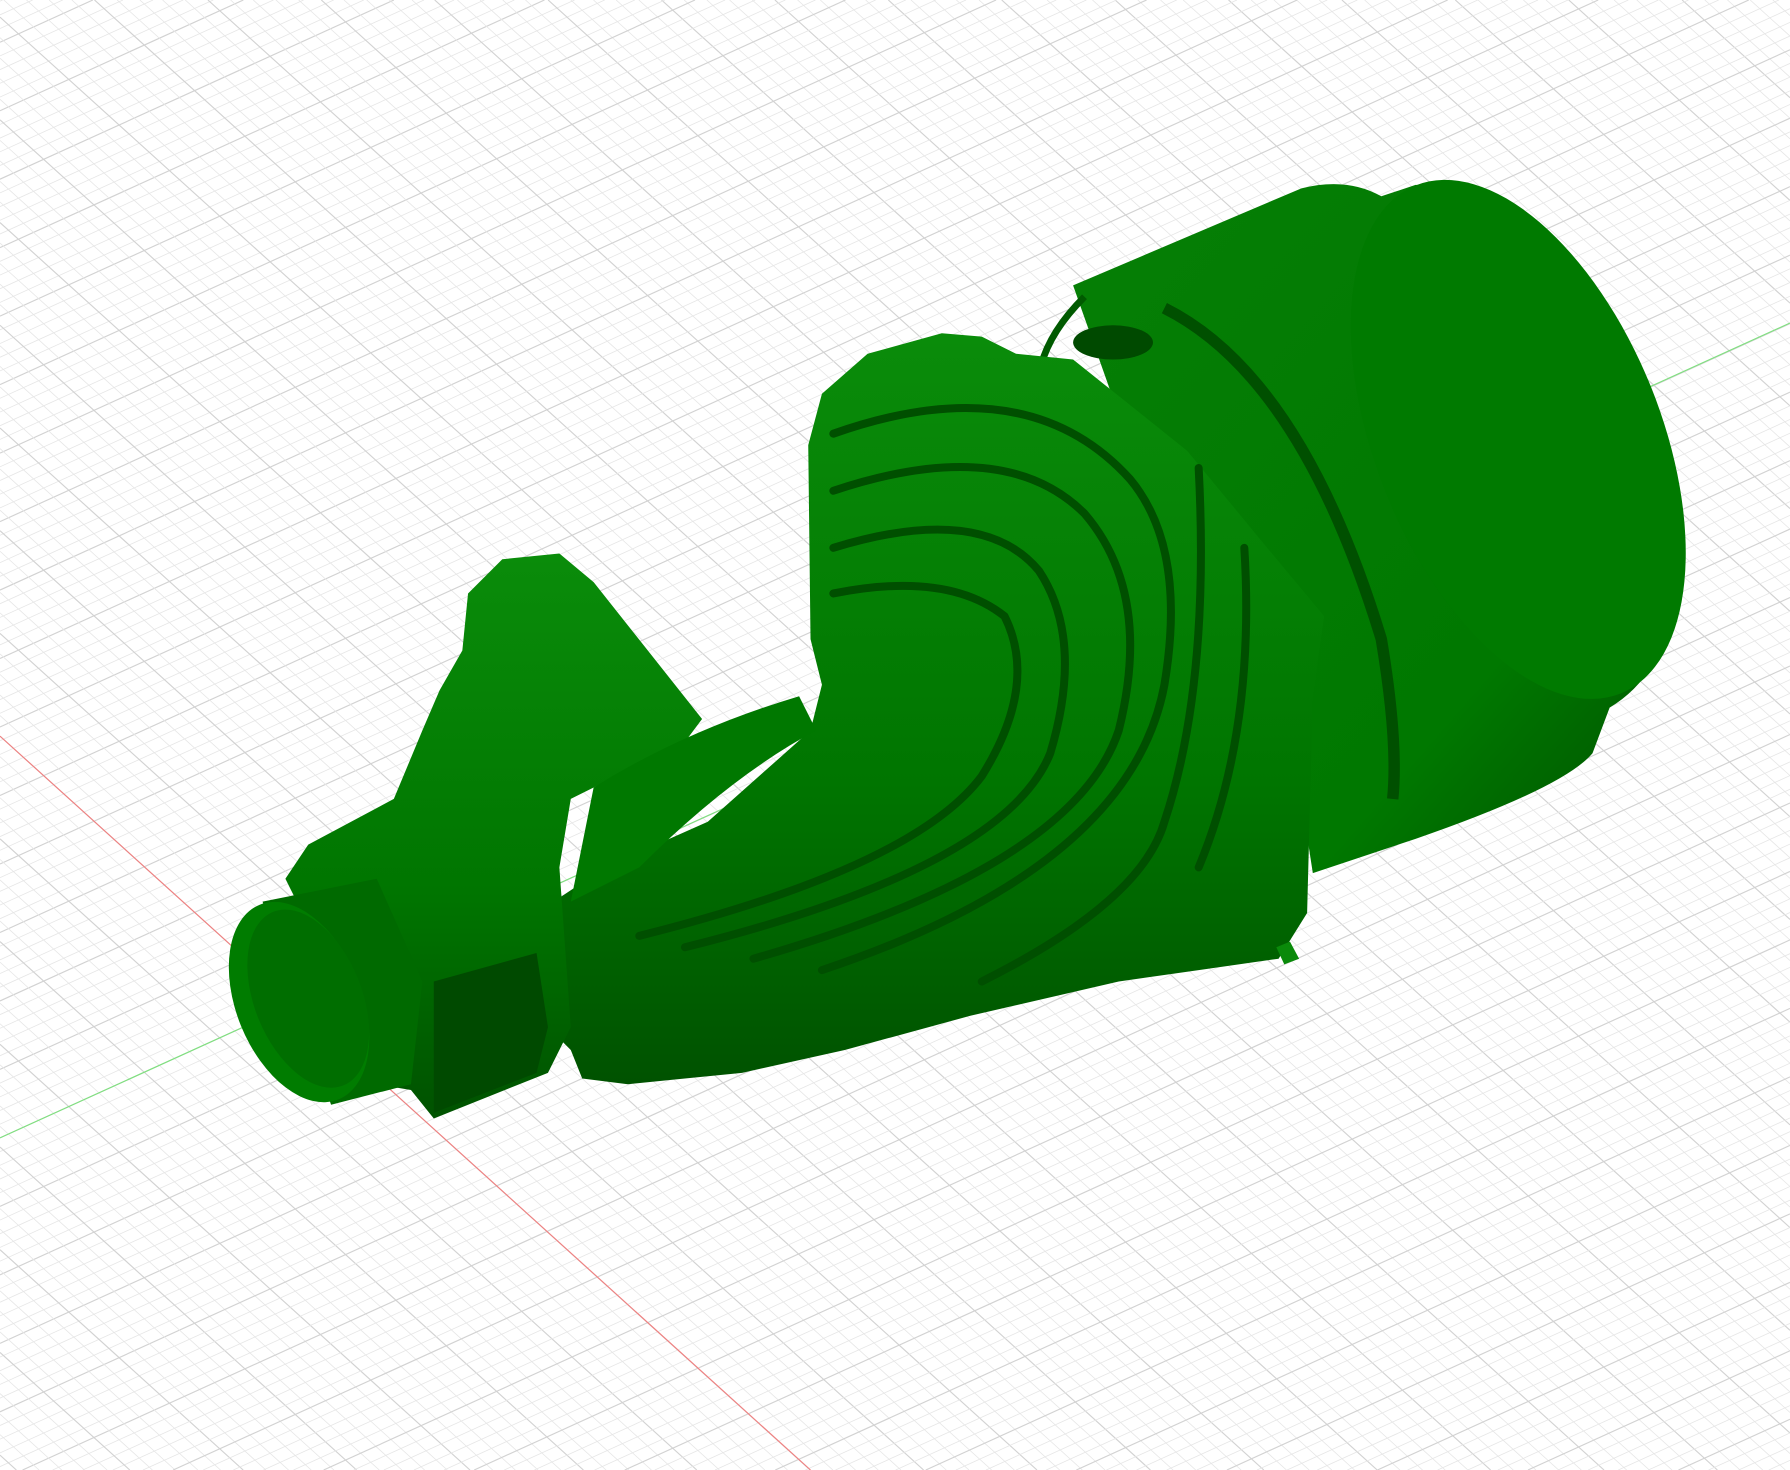  I want to click on cylinder-rim-shadow, so click(1062, 330).